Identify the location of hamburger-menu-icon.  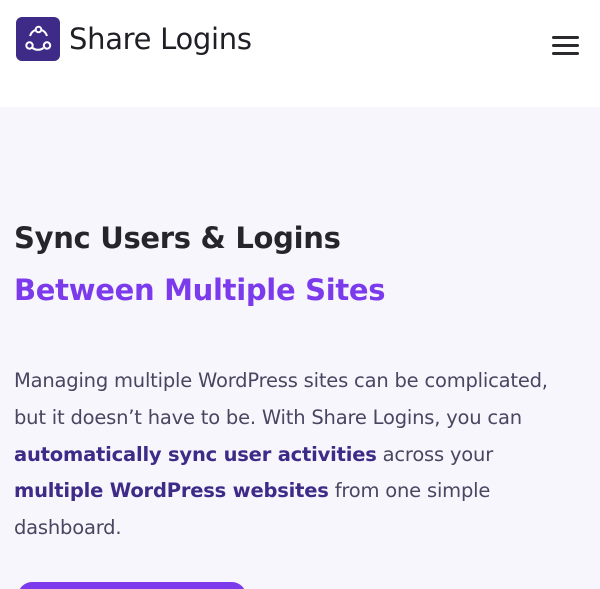
(566, 46).